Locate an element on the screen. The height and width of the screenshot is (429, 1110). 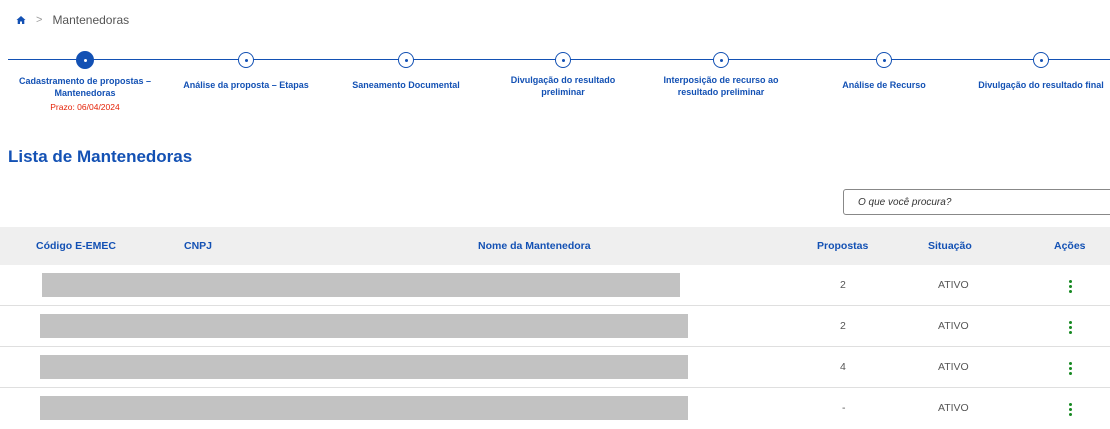
header-situacao: Situação is located at coordinates (950, 246).